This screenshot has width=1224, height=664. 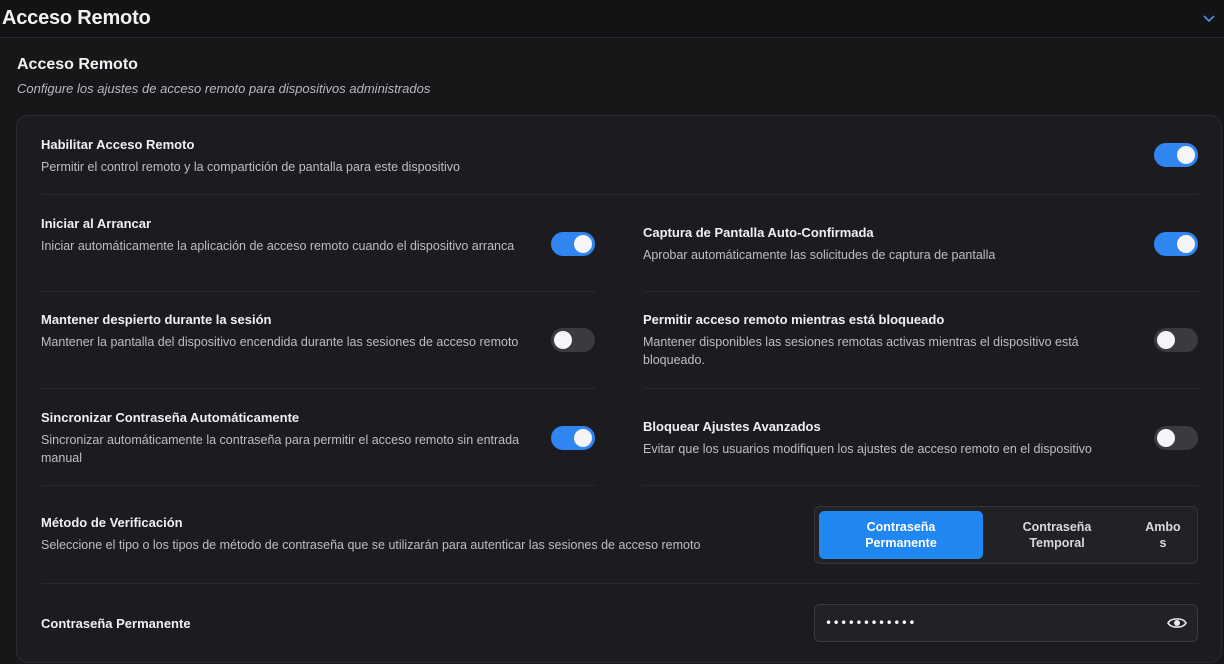 I want to click on permanent-password-field, so click(x=1006, y=623).